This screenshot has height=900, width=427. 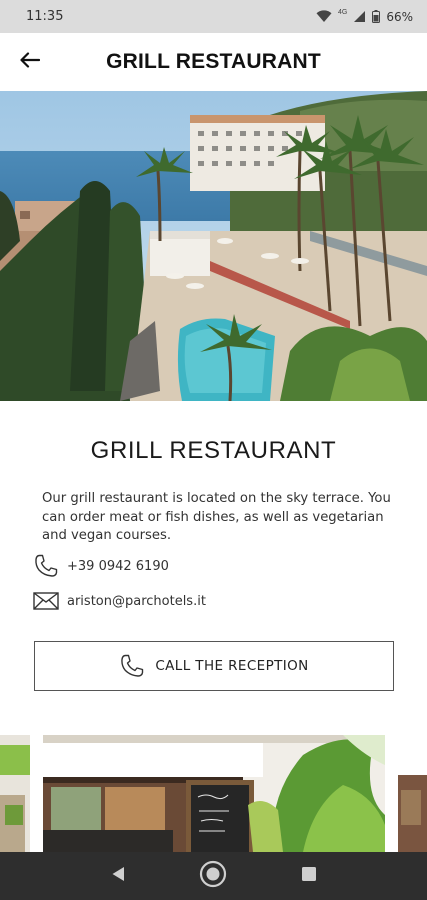 I want to click on section-title: GRILL RESTAURANT, so click(x=213, y=450).